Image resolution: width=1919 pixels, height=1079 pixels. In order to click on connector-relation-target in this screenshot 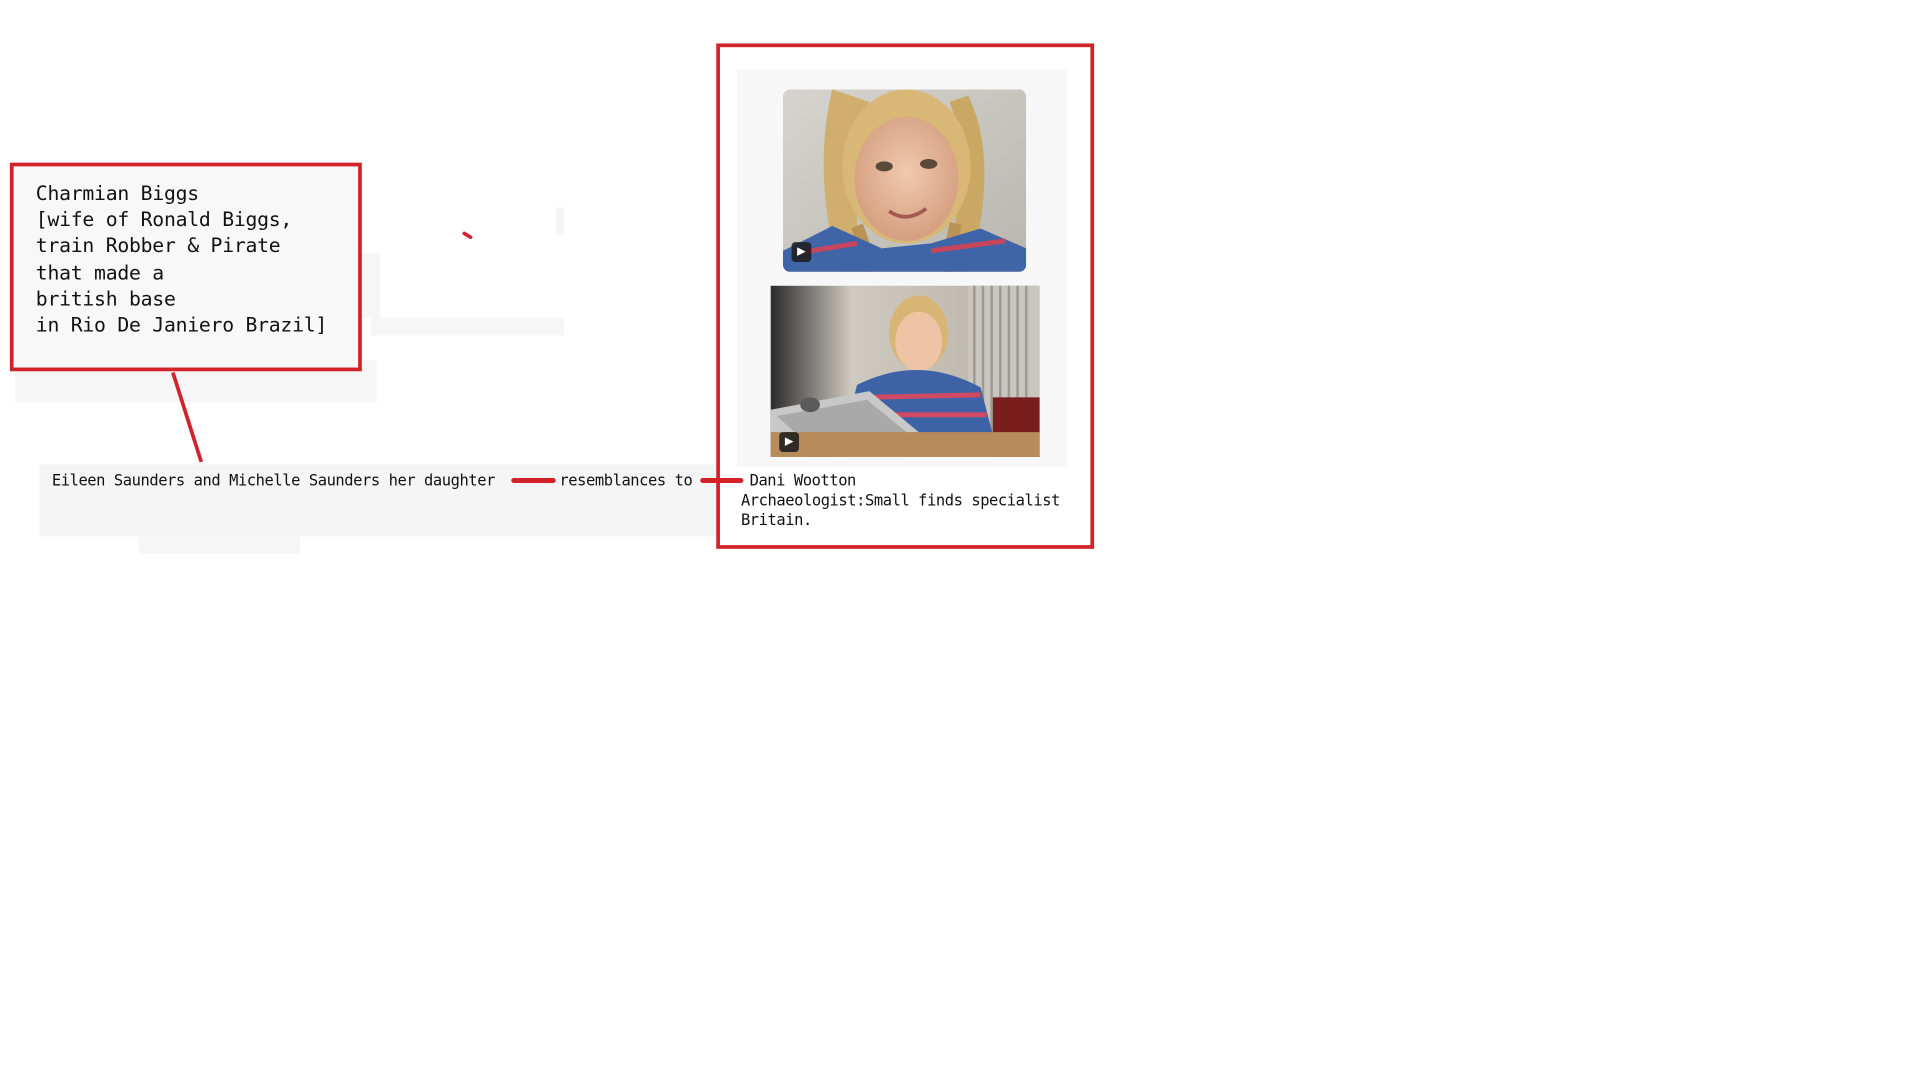, I will do `click(722, 481)`.